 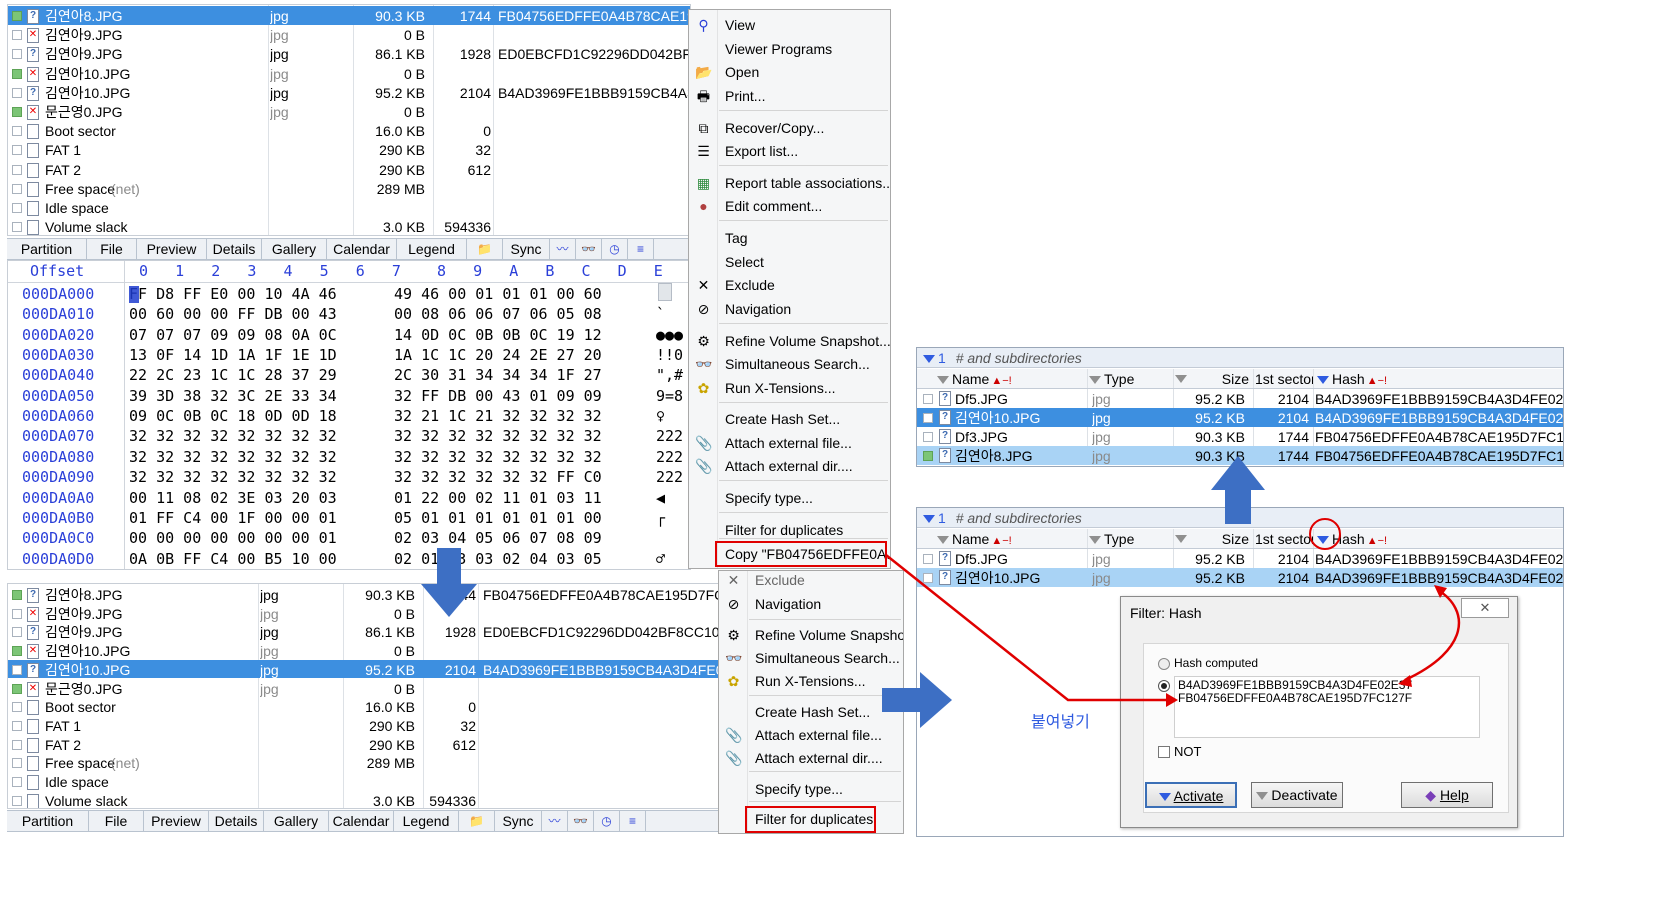 What do you see at coordinates (917, 700) in the screenshot?
I see `right-arrow` at bounding box center [917, 700].